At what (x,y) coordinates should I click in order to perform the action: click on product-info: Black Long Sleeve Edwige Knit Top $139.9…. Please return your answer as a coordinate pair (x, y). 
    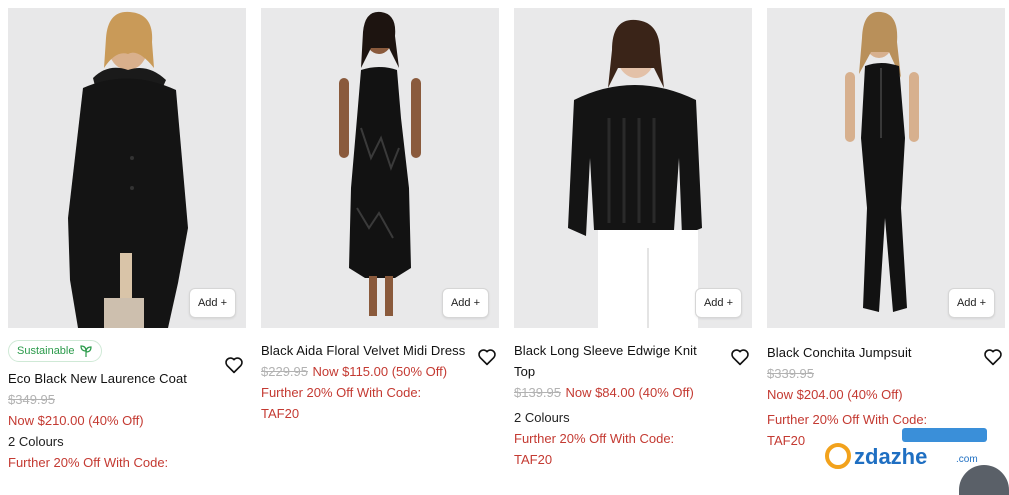
    Looking at the image, I should click on (633, 399).